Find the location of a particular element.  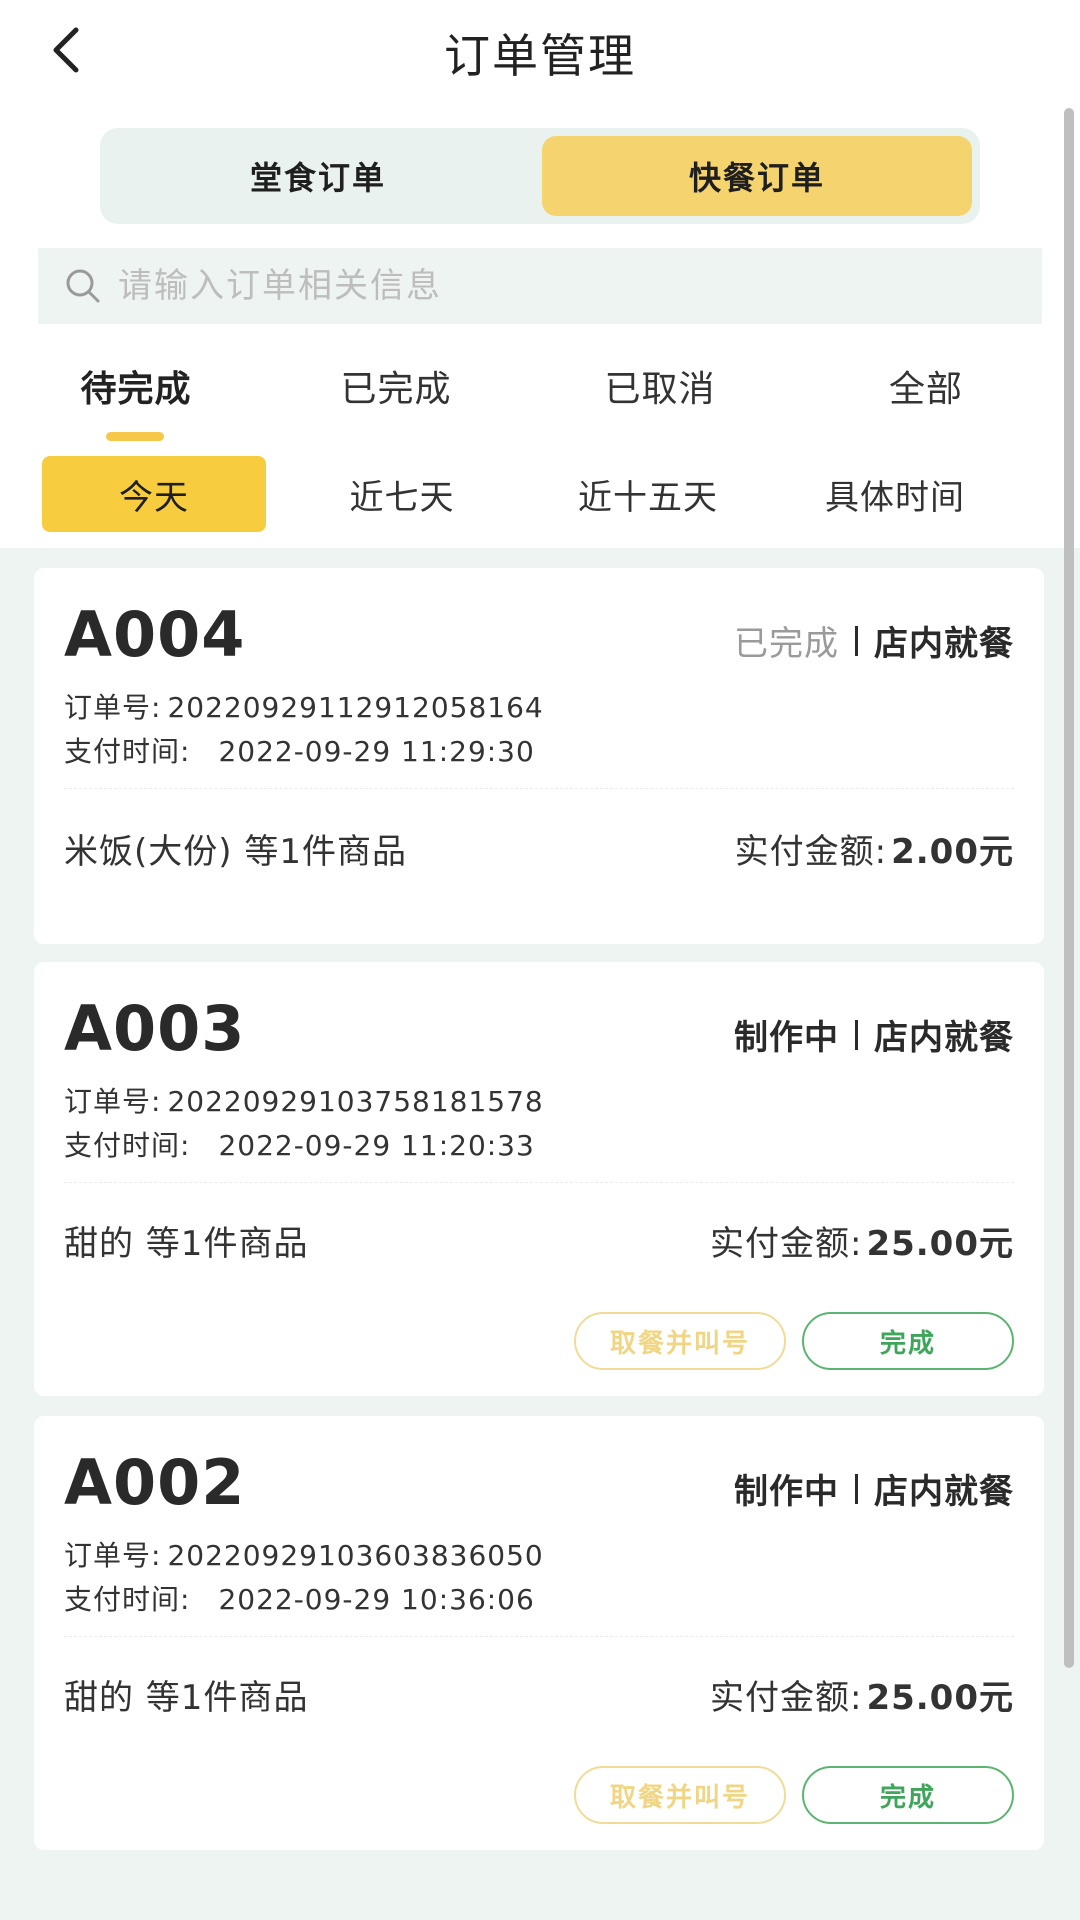

filter-specific-time: 具体时间 is located at coordinates (895, 494).